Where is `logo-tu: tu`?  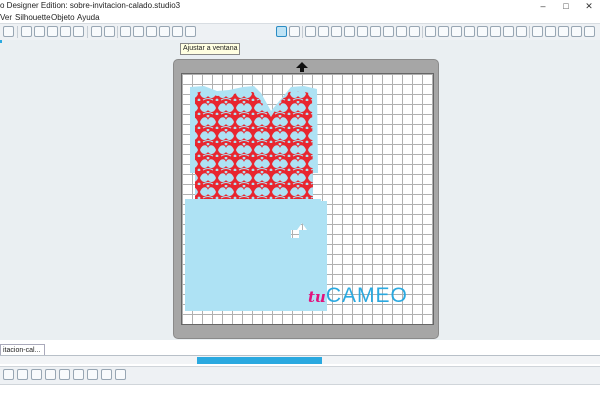 logo-tu: tu is located at coordinates (317, 297).